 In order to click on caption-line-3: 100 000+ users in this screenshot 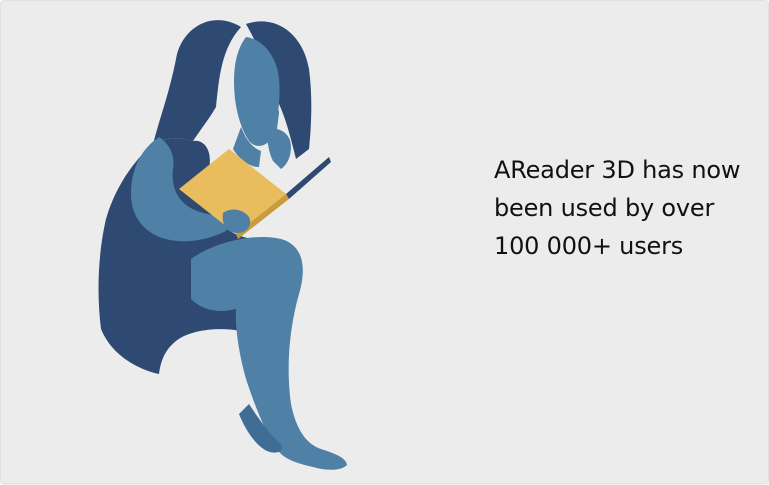, I will do `click(589, 246)`.